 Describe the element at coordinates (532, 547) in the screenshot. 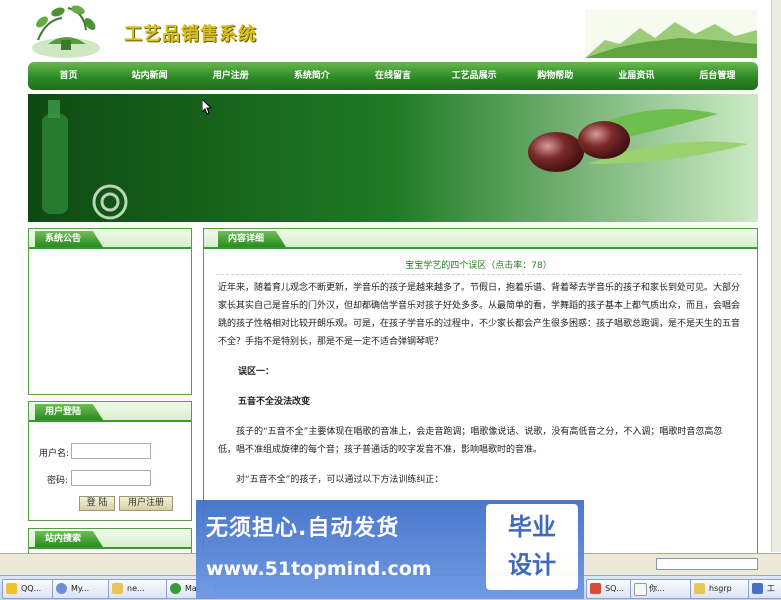

I see `ad-badge: 毕业 设计` at that location.